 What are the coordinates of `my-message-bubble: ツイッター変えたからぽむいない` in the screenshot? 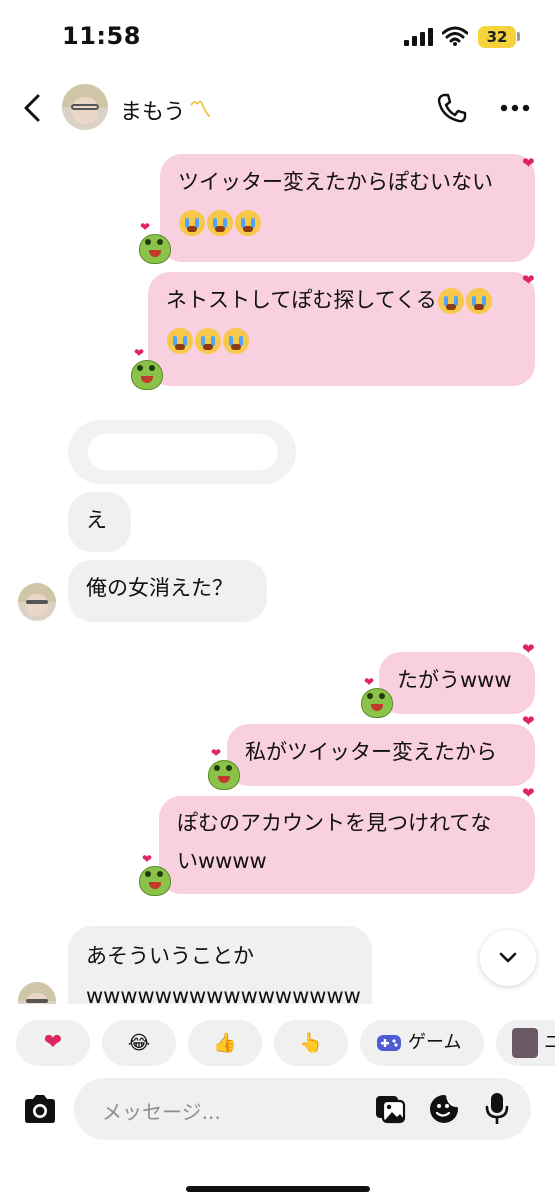 It's located at (347, 208).